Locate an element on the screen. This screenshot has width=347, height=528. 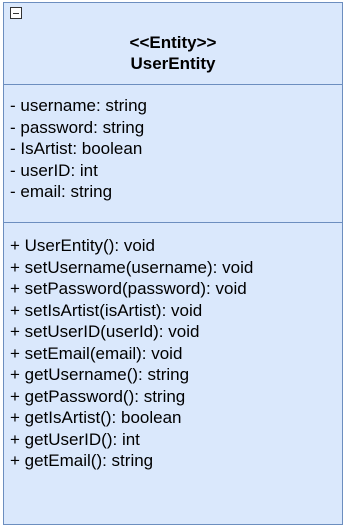
method-item: + getUsername(): string is located at coordinates (100, 374).